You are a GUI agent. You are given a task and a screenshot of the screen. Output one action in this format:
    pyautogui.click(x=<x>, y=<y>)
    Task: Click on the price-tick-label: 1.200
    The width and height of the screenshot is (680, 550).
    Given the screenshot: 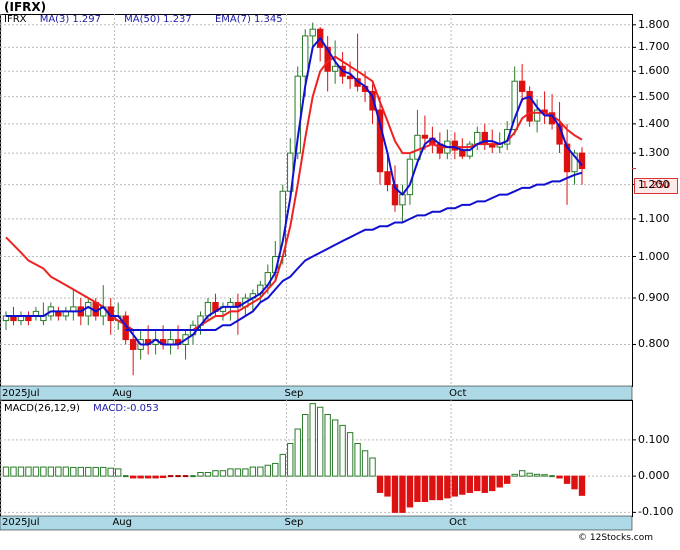 What is the action you would take?
    pyautogui.click(x=654, y=184)
    